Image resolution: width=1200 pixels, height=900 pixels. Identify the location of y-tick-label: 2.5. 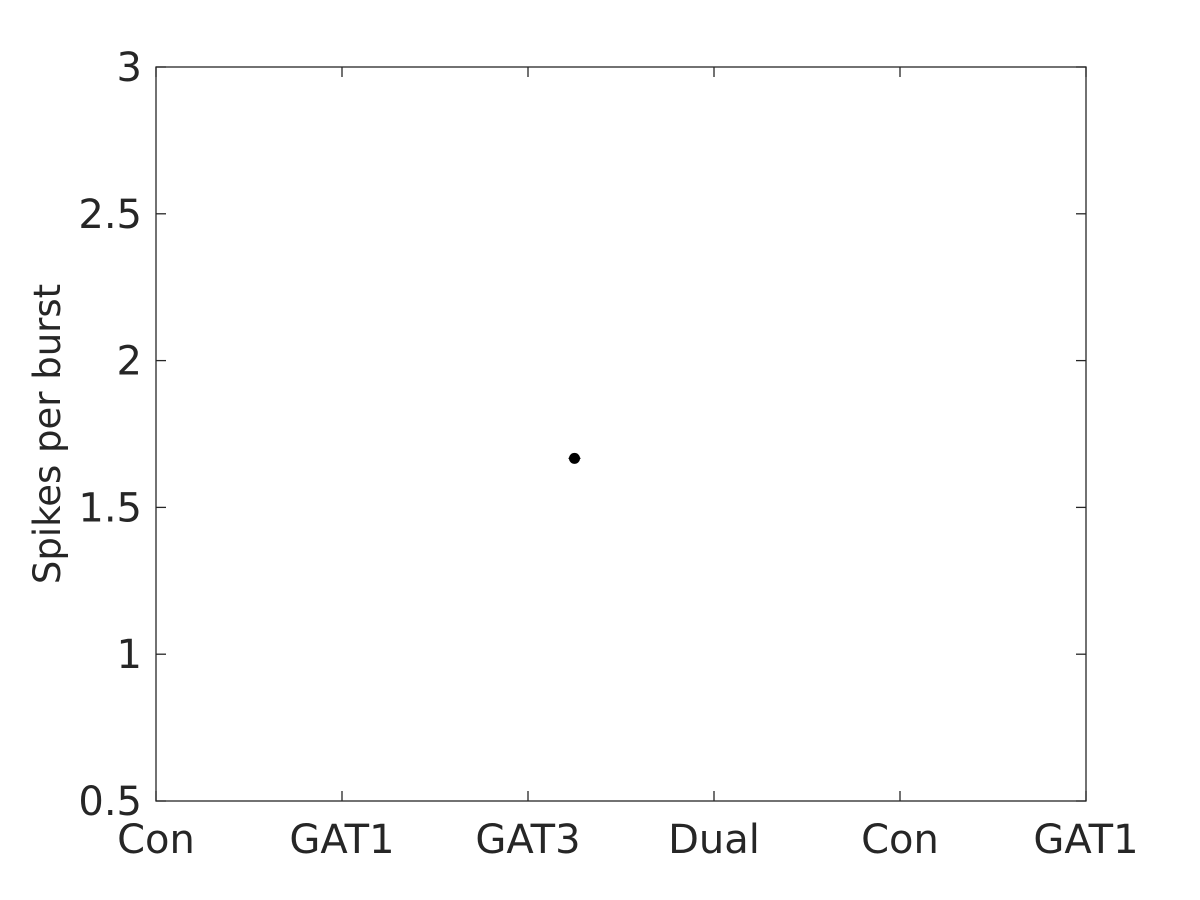
(110, 215).